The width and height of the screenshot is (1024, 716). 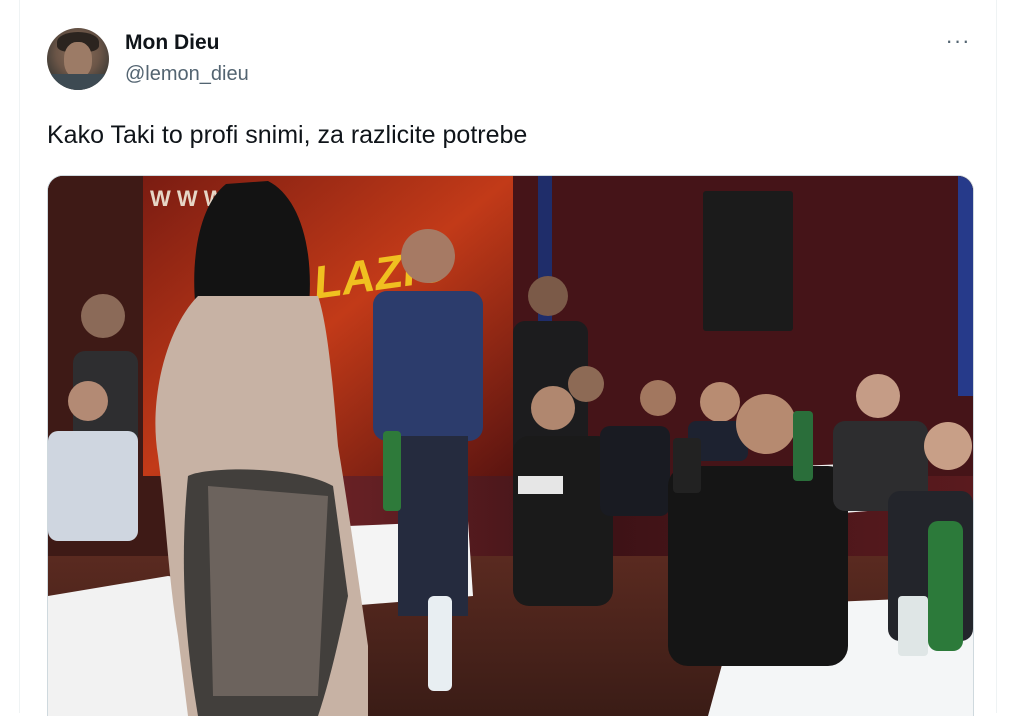 I want to click on avatar, so click(x=78, y=59).